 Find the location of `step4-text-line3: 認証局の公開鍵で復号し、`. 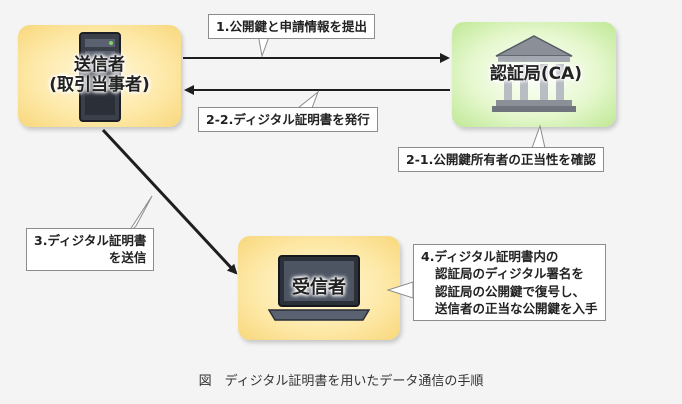

step4-text-line3: 認証局の公開鍵で復号し、 is located at coordinates (510, 291).